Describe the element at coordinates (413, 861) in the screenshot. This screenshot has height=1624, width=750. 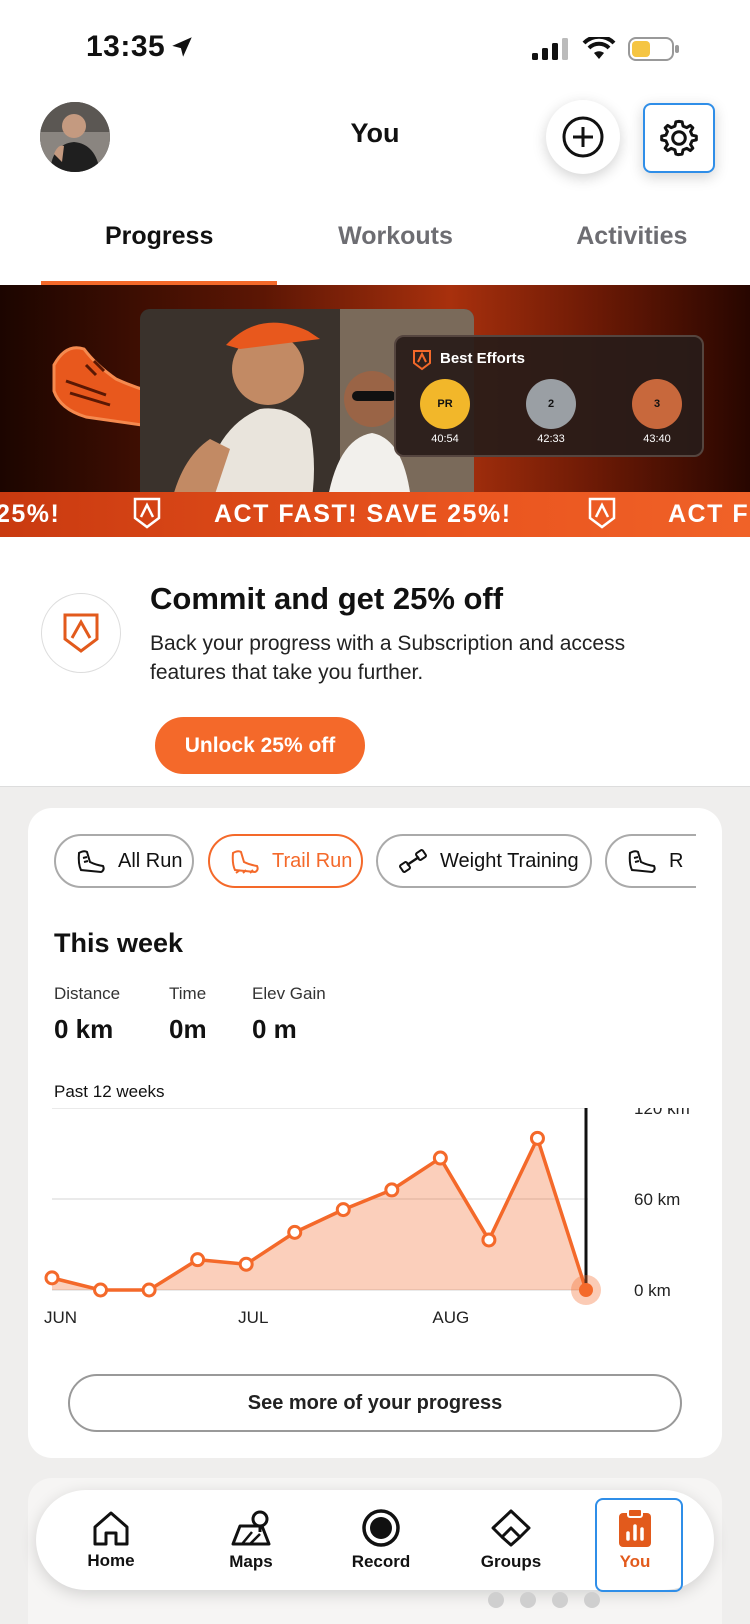
I see `dumbbell-icon` at that location.